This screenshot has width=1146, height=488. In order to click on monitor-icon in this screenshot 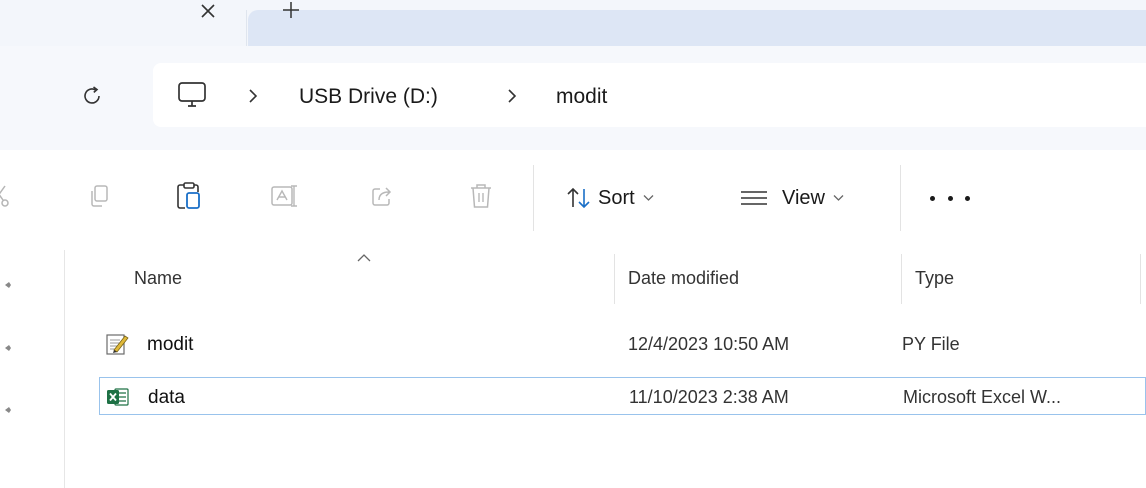, I will do `click(192, 96)`.